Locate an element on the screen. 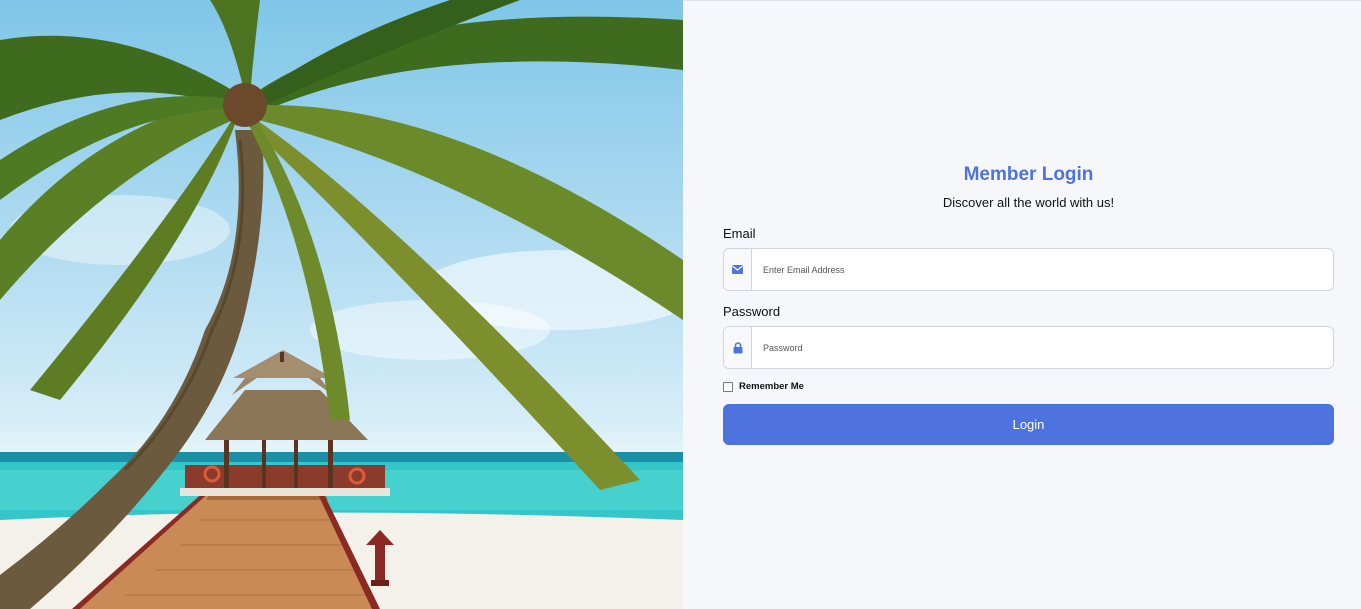  login-button: Login is located at coordinates (1028, 424).